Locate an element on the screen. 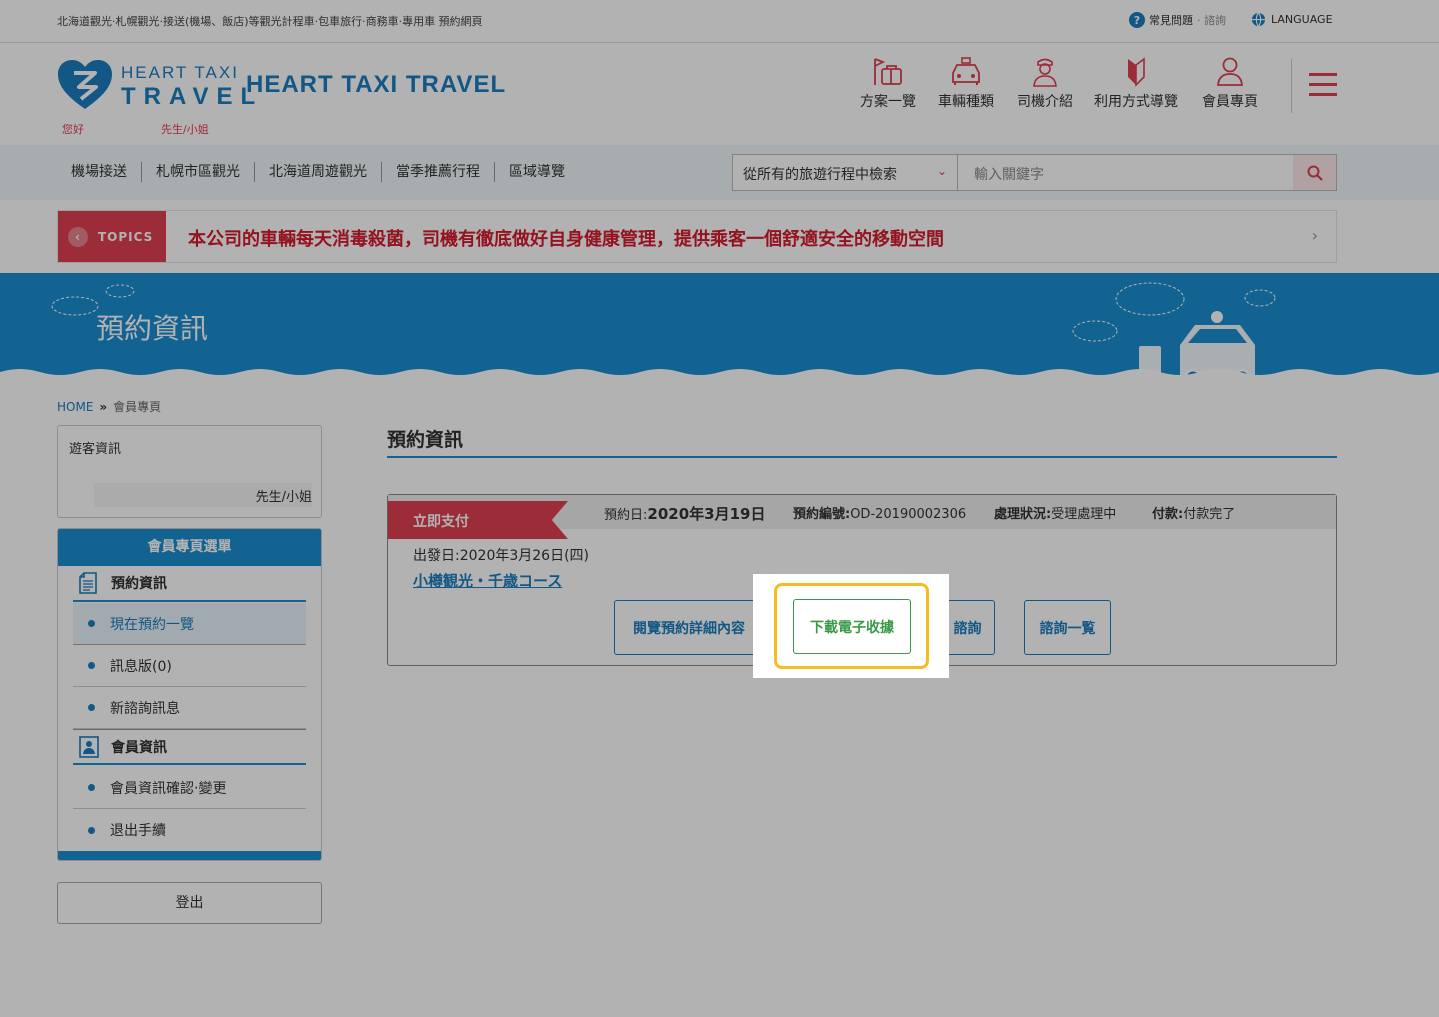 The width and height of the screenshot is (1439, 1017). menu-item-label: 會員資訊確認‧變更 is located at coordinates (168, 788).